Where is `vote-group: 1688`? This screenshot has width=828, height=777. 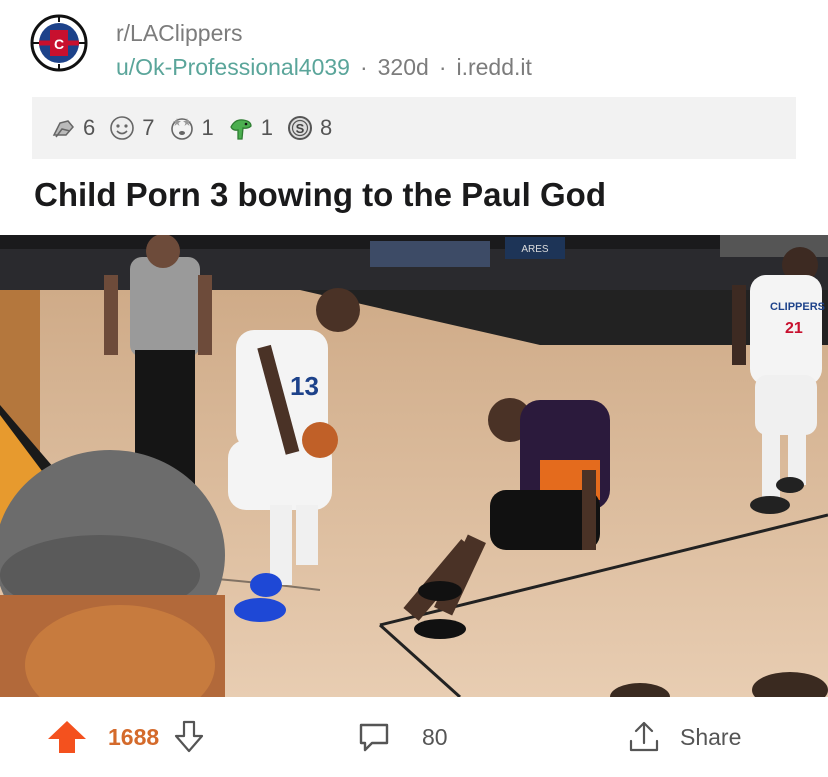 vote-group: 1688 is located at coordinates (125, 737).